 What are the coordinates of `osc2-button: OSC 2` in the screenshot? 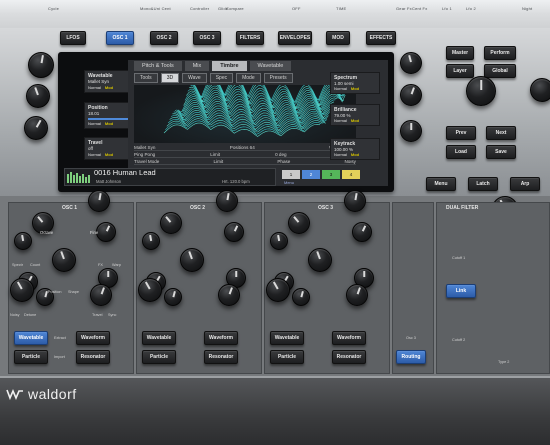 It's located at (164, 38).